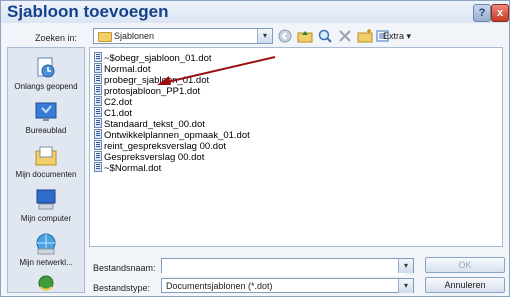  Describe the element at coordinates (482, 13) in the screenshot. I see `help-button: ?` at that location.